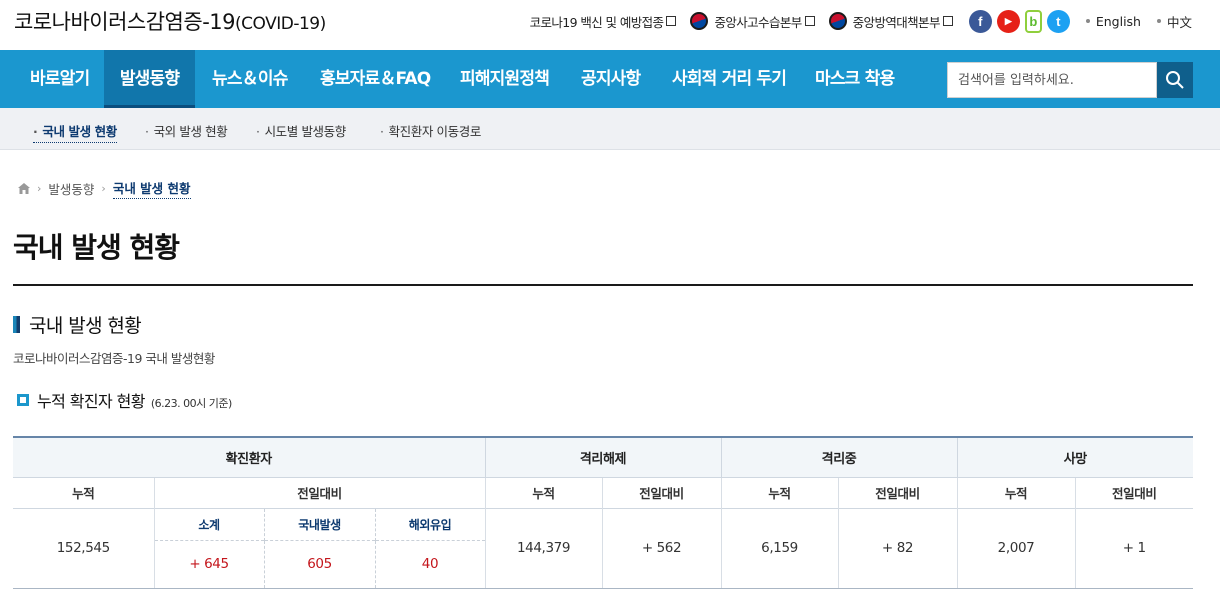 This screenshot has height=607, width=1220. What do you see at coordinates (596, 22) in the screenshot?
I see `vaccine-link-label: 코로나19 백신 및 예방접종` at bounding box center [596, 22].